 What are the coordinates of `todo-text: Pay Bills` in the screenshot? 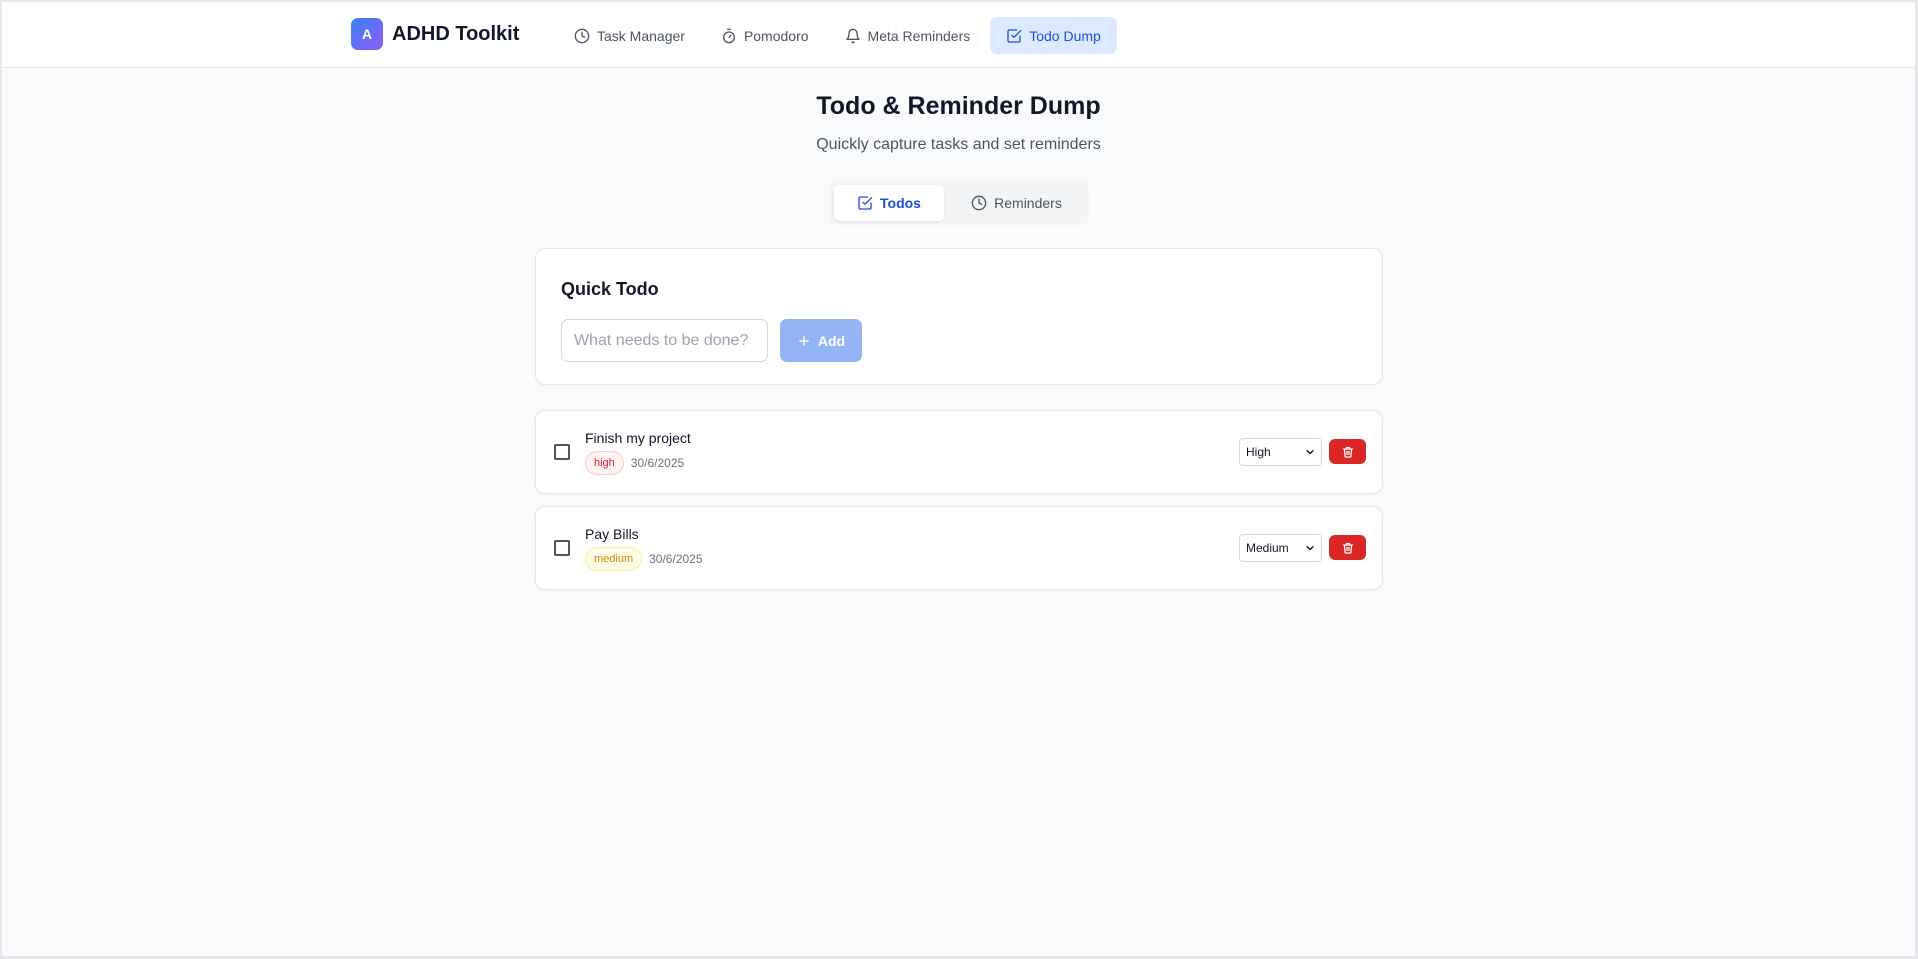 It's located at (612, 534).